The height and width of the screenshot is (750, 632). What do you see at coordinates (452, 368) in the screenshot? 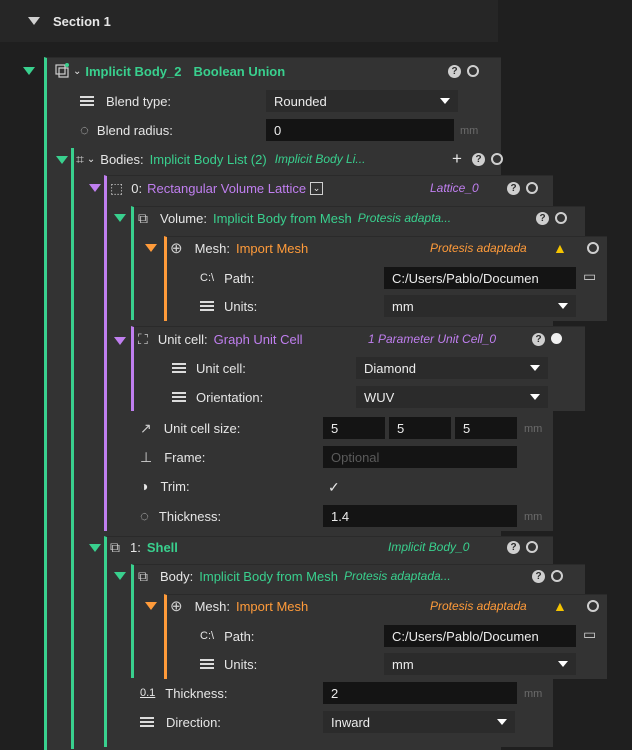
I see `cell-type-select: Diamond` at bounding box center [452, 368].